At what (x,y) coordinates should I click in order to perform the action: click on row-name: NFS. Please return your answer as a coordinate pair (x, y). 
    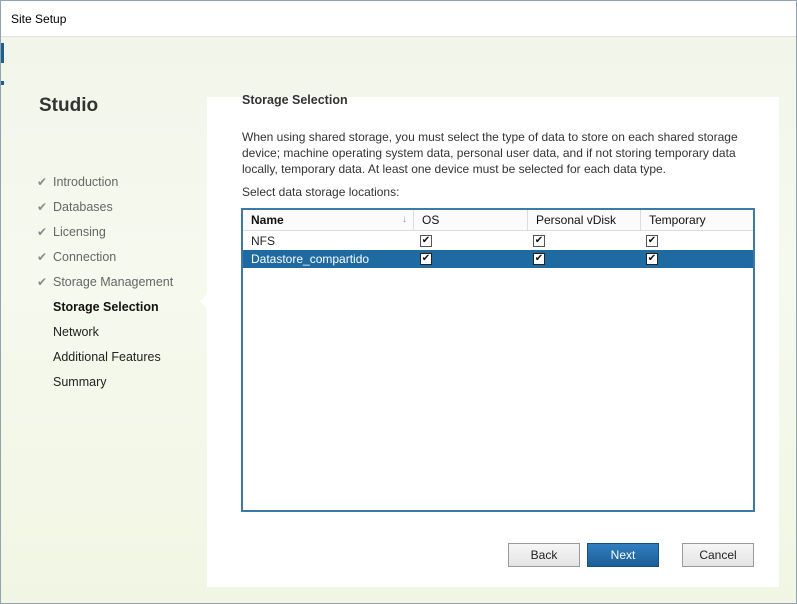
    Looking at the image, I should click on (263, 241).